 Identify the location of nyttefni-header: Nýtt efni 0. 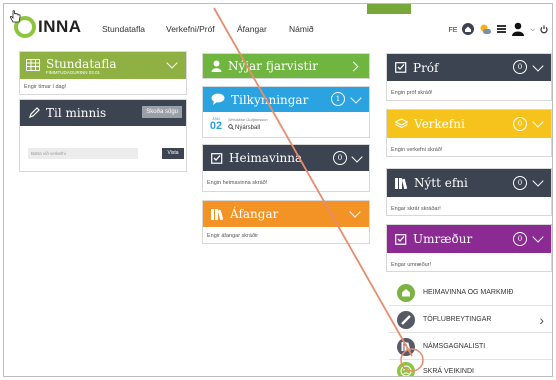
(469, 183).